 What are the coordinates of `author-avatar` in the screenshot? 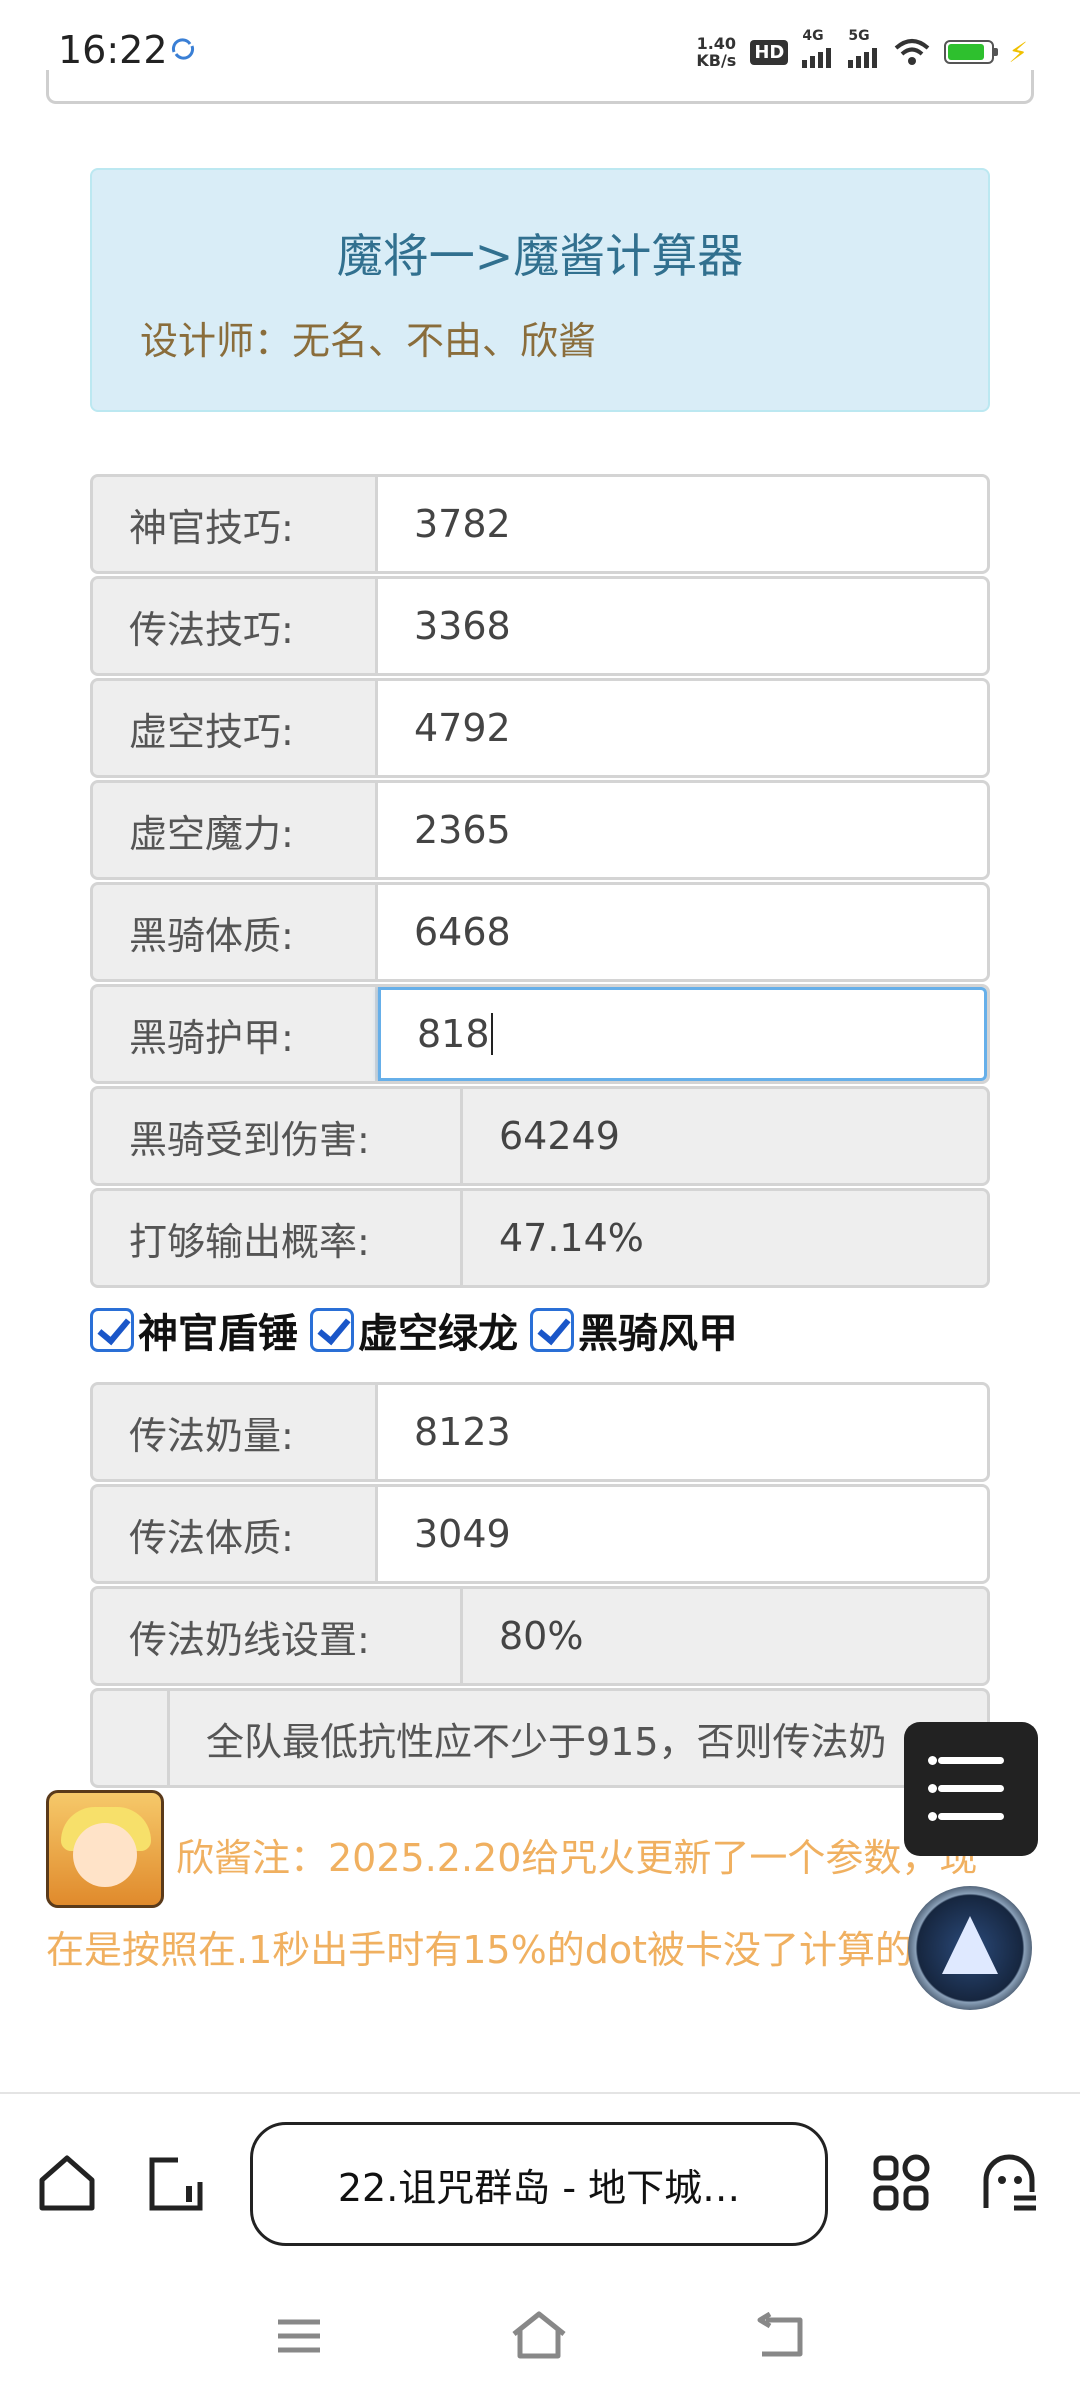 It's located at (105, 1849).